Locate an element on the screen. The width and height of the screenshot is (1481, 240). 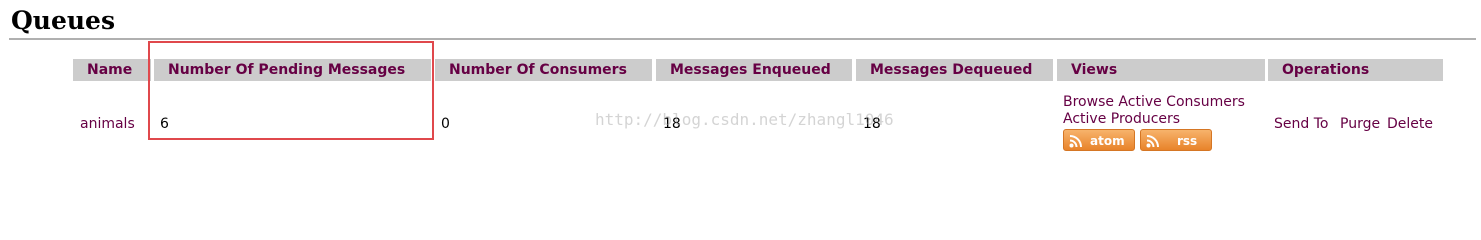
active-producers-link: Active Producers is located at coordinates (1121, 119).